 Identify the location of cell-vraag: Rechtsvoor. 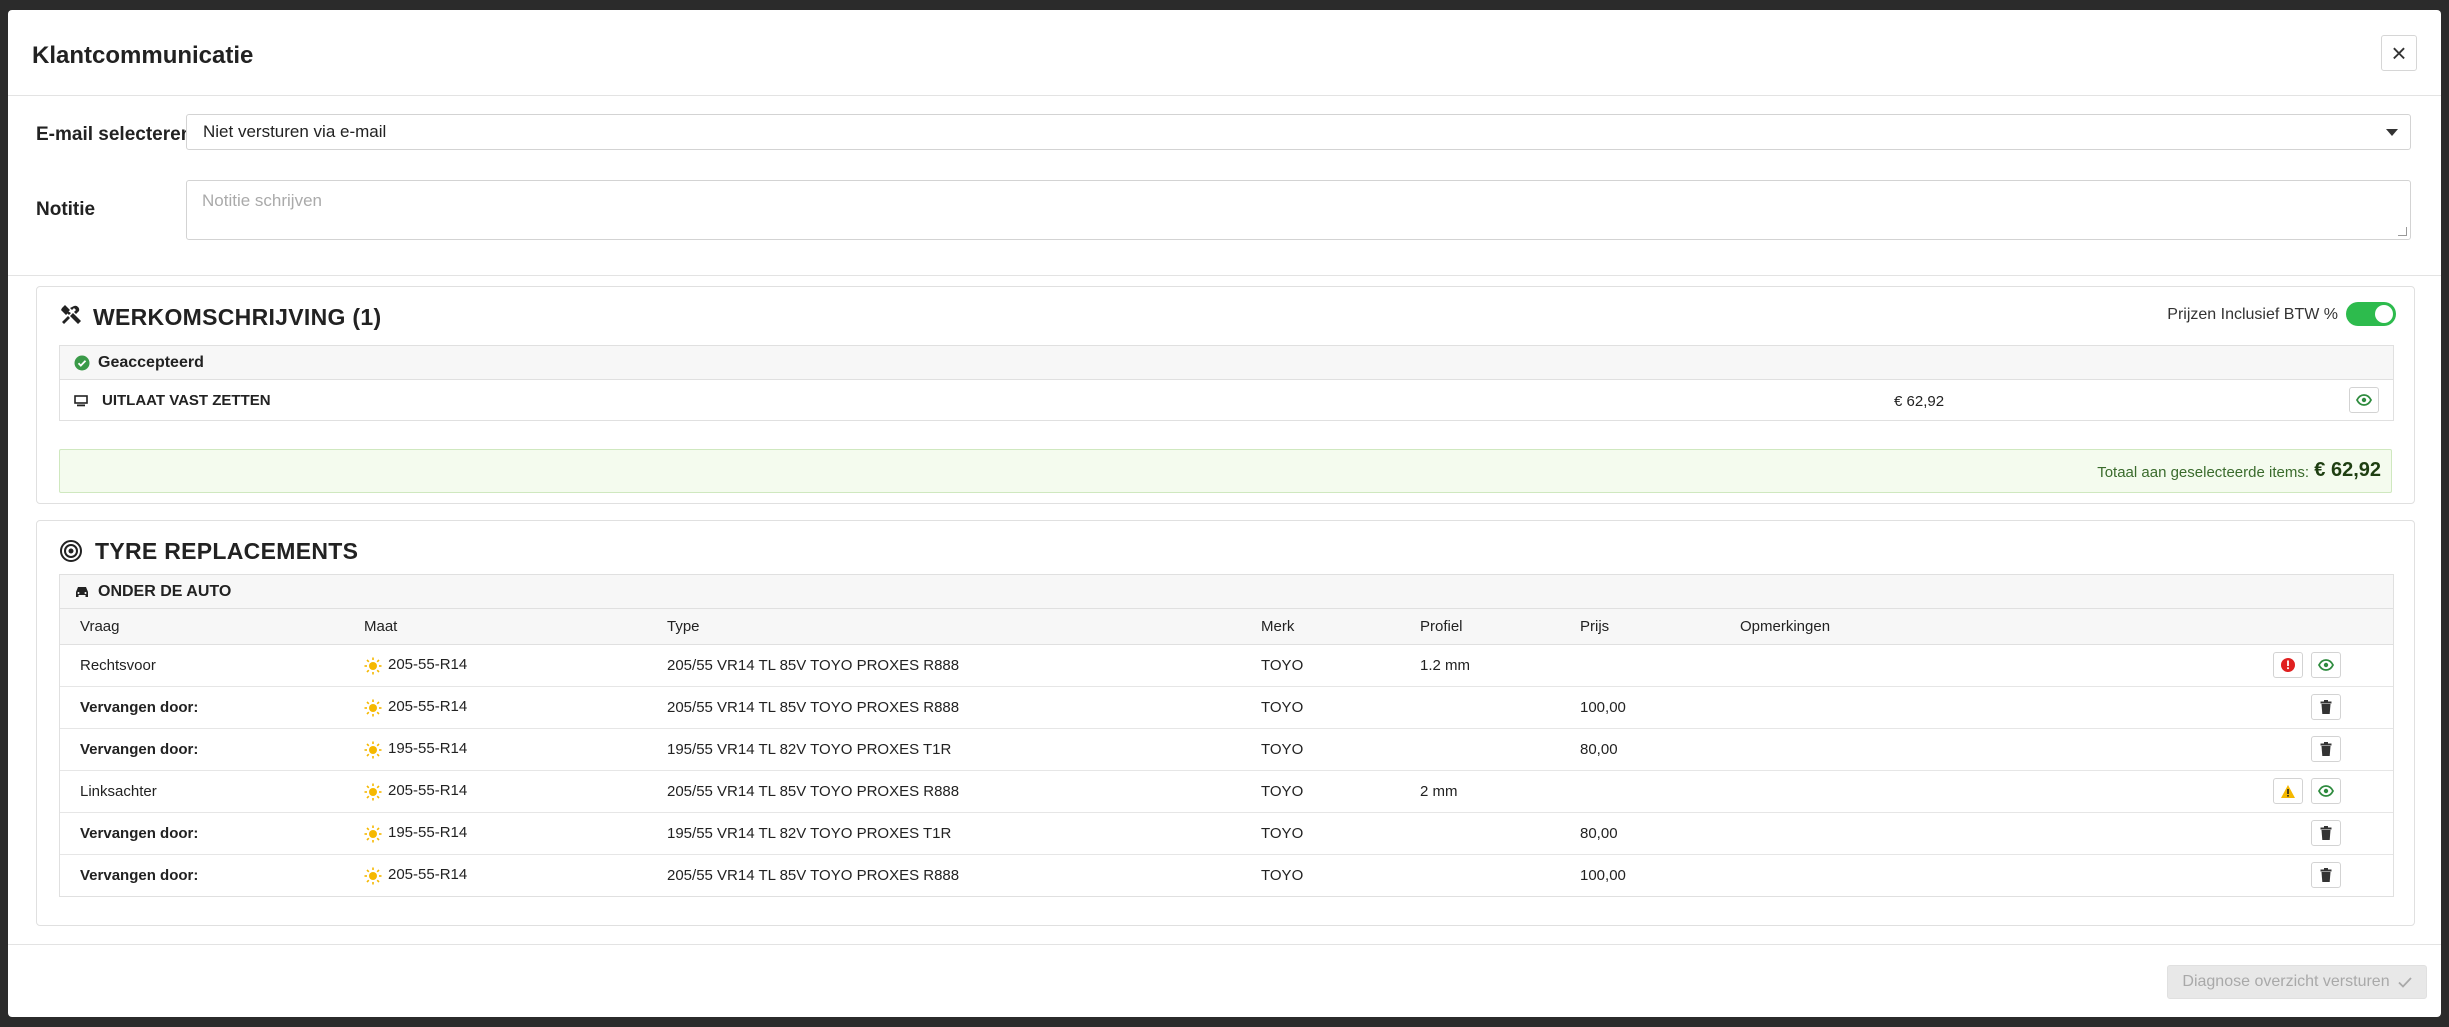
(212, 665).